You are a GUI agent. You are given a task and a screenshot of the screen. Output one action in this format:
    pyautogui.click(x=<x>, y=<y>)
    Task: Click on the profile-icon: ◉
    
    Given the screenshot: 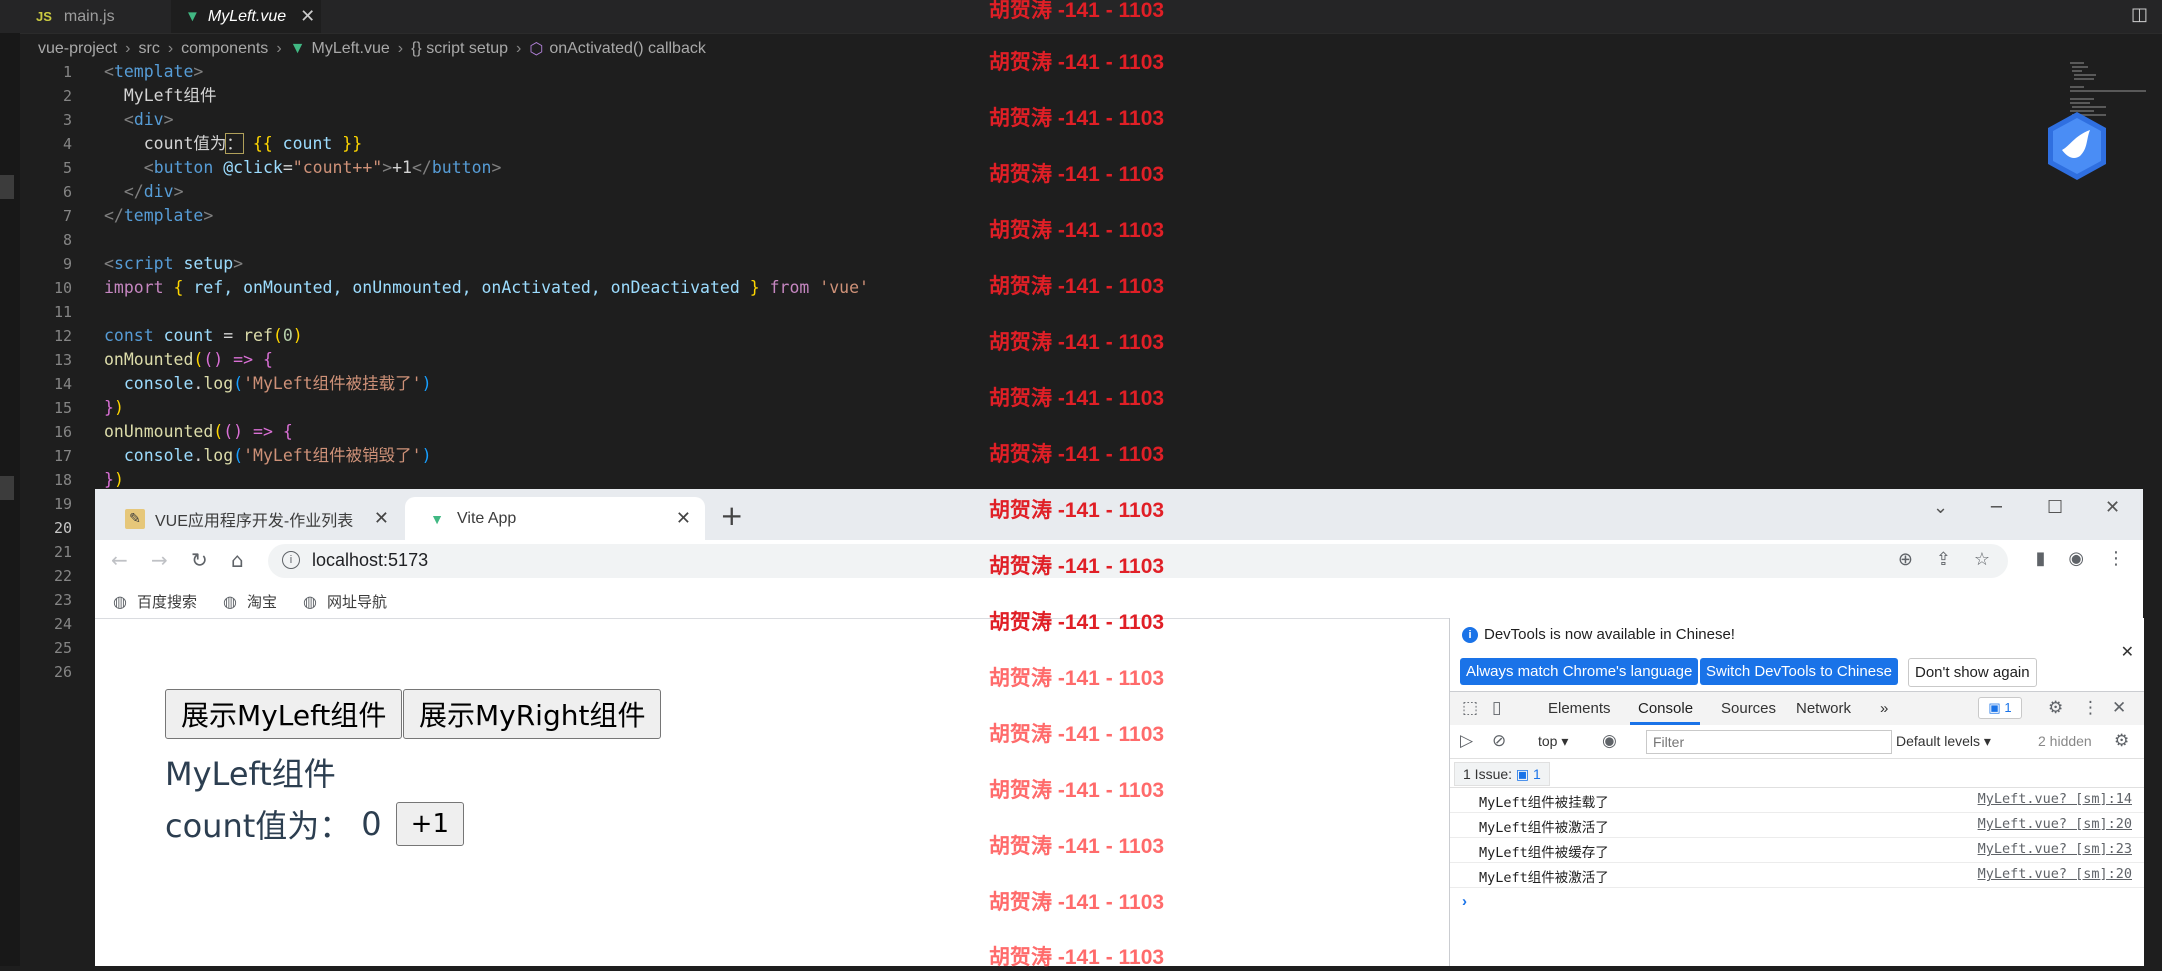 What is the action you would take?
    pyautogui.click(x=2076, y=558)
    